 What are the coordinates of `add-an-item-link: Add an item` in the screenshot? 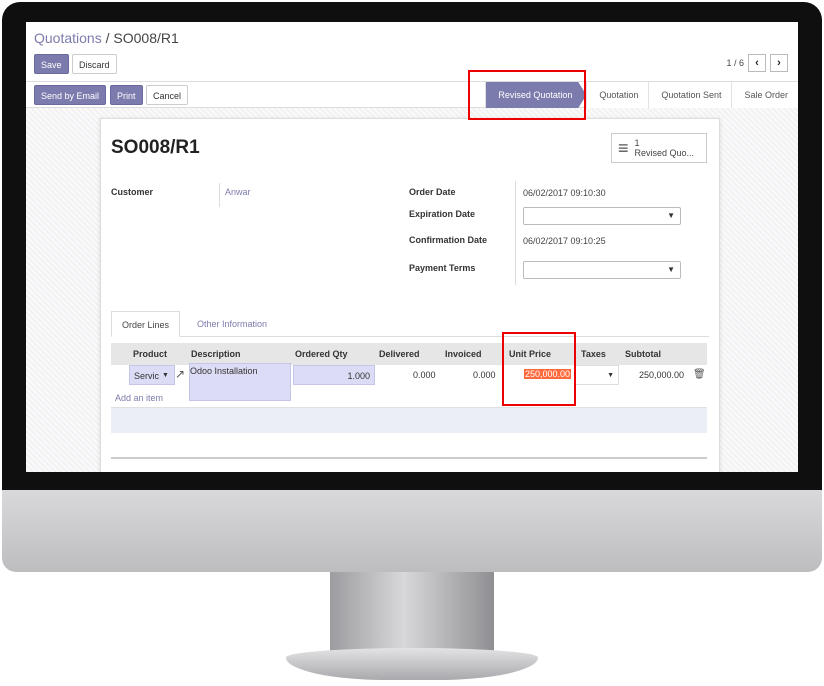 It's located at (139, 398).